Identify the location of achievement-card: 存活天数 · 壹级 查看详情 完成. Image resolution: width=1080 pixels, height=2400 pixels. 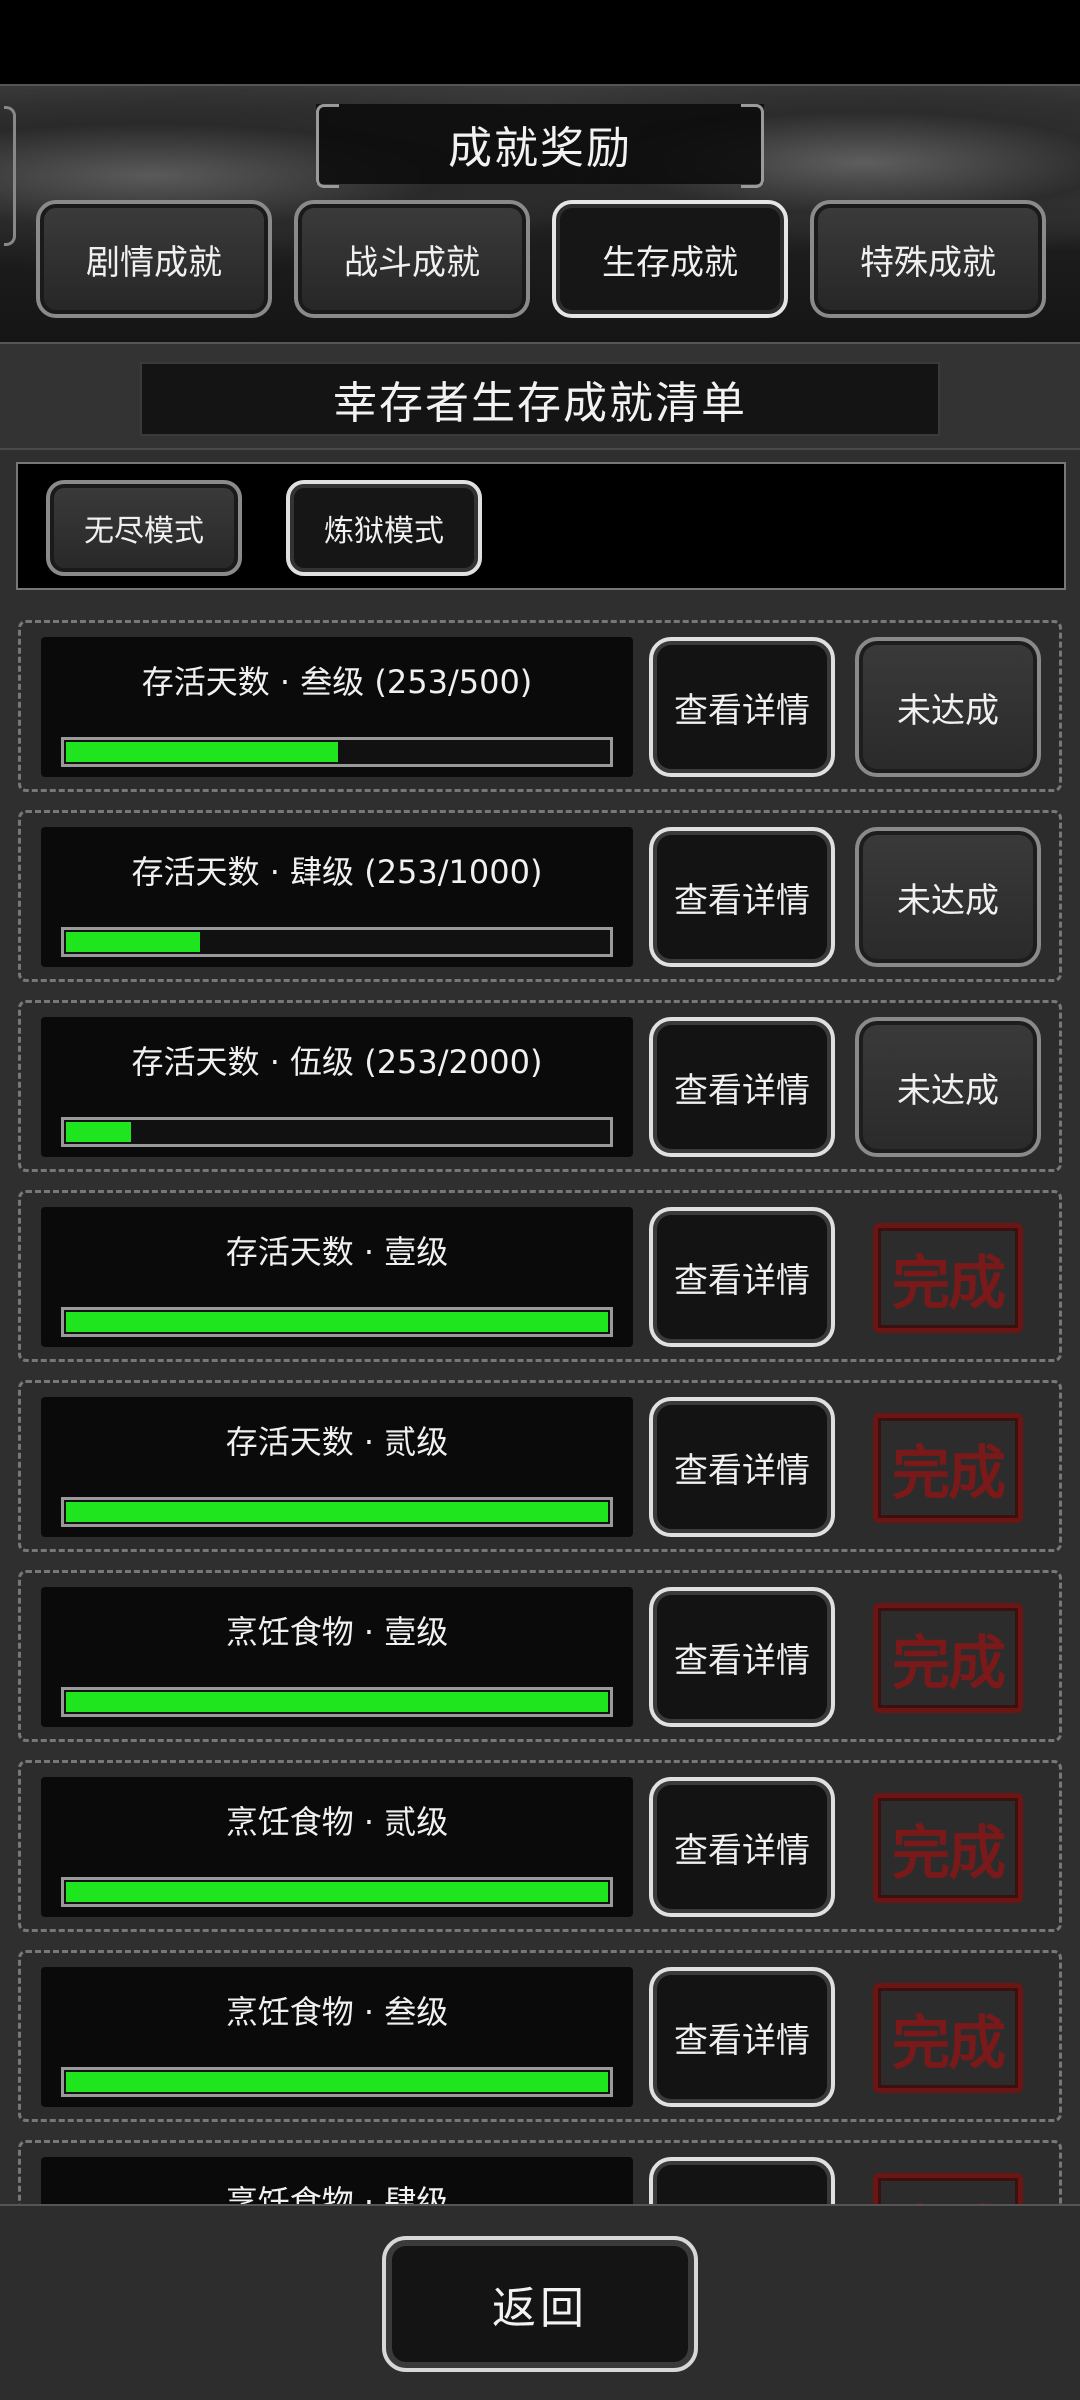
(540, 1276).